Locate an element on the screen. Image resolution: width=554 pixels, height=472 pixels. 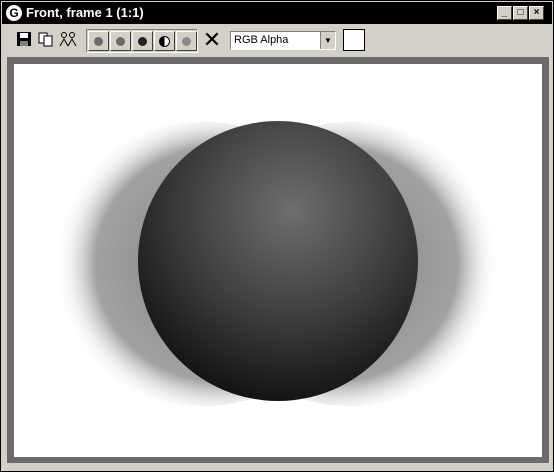
title-bar: G Front, frame 1 (1:1) _ □ × is located at coordinates (277, 13).